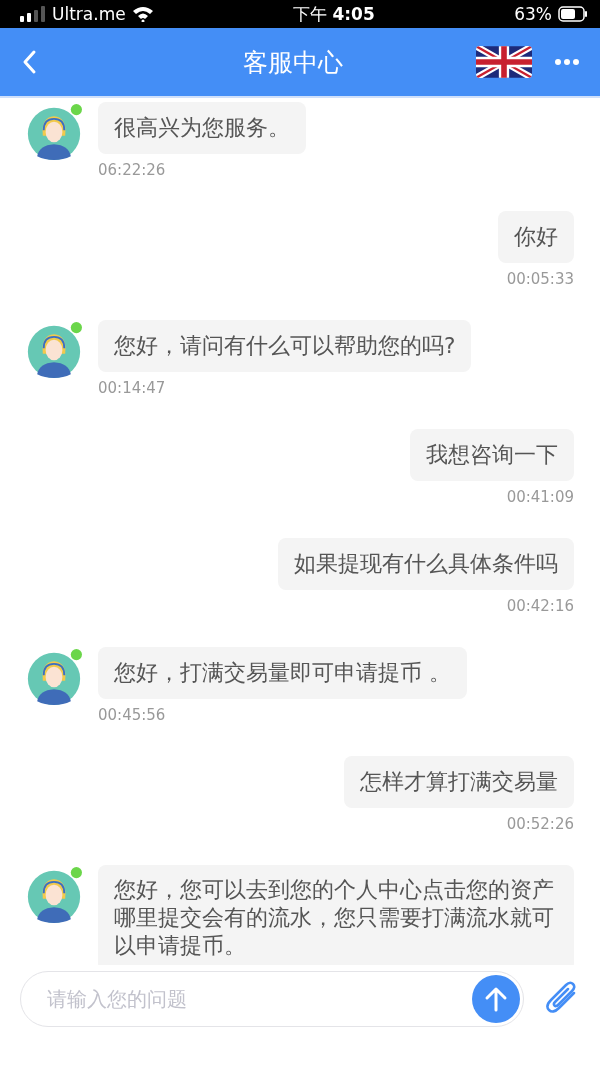 The width and height of the screenshot is (600, 1067). What do you see at coordinates (132, 715) in the screenshot?
I see `message-time: 00:45:56` at bounding box center [132, 715].